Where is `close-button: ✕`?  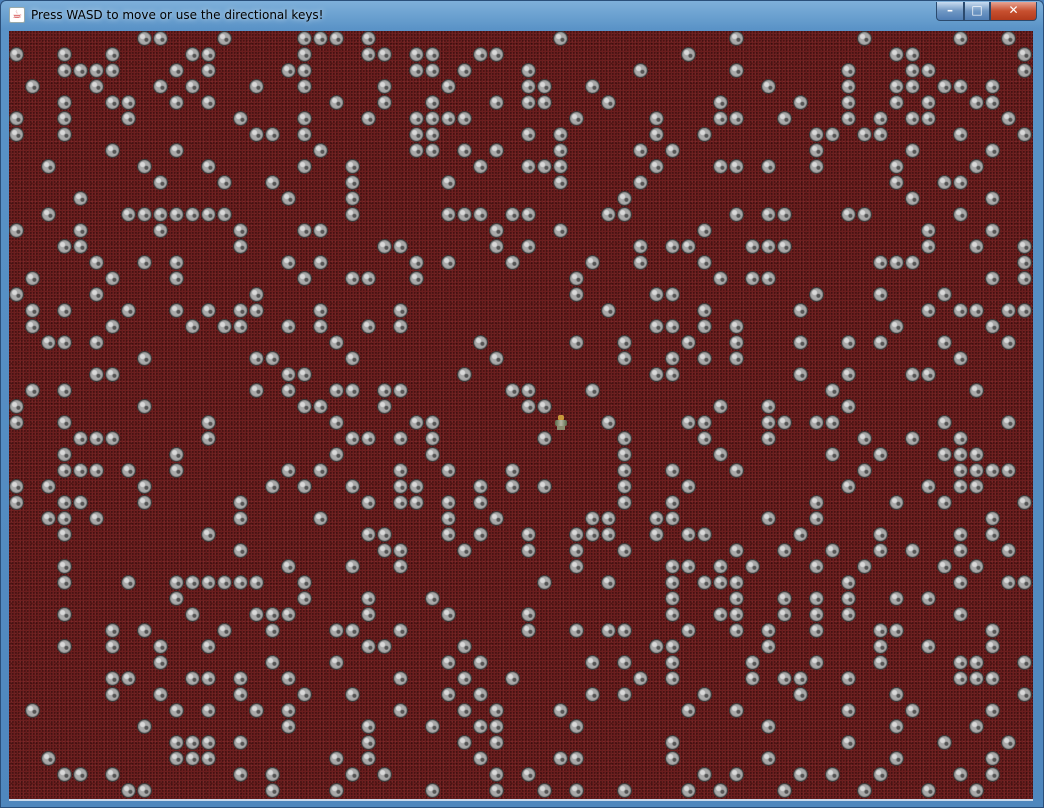
close-button: ✕ is located at coordinates (1013, 11).